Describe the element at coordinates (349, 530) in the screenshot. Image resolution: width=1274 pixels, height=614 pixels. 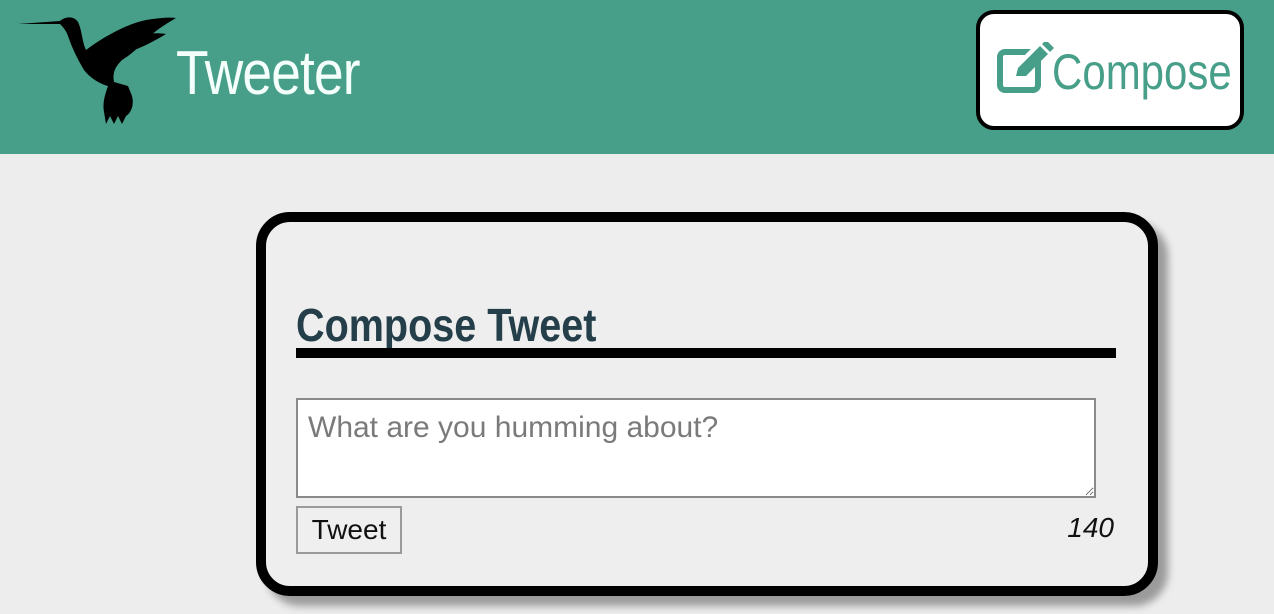
I see `tweet-submit-button: Tweet` at that location.